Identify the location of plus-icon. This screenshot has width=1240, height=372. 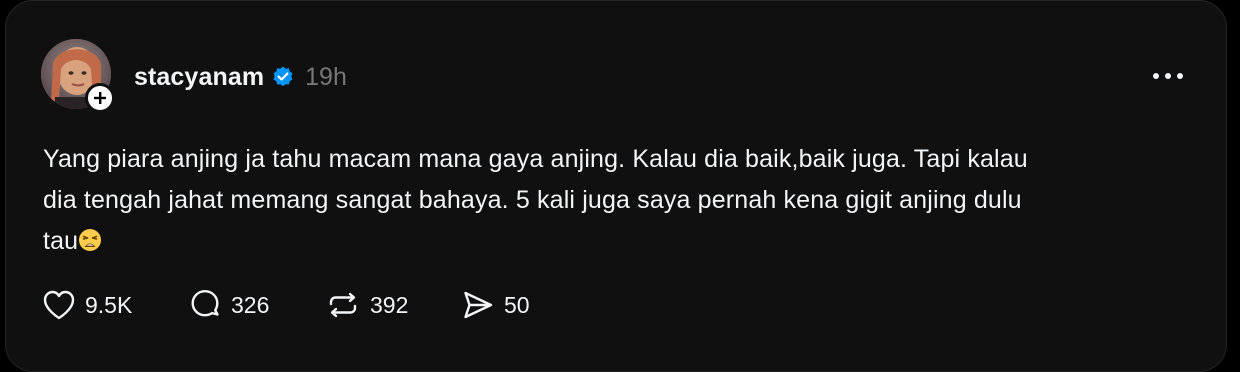
(100, 98).